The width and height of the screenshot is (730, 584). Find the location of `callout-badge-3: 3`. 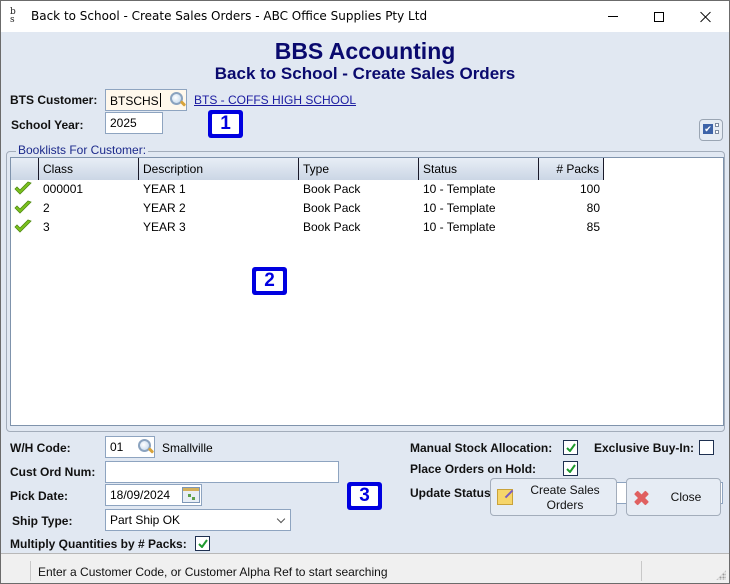

callout-badge-3: 3 is located at coordinates (364, 496).